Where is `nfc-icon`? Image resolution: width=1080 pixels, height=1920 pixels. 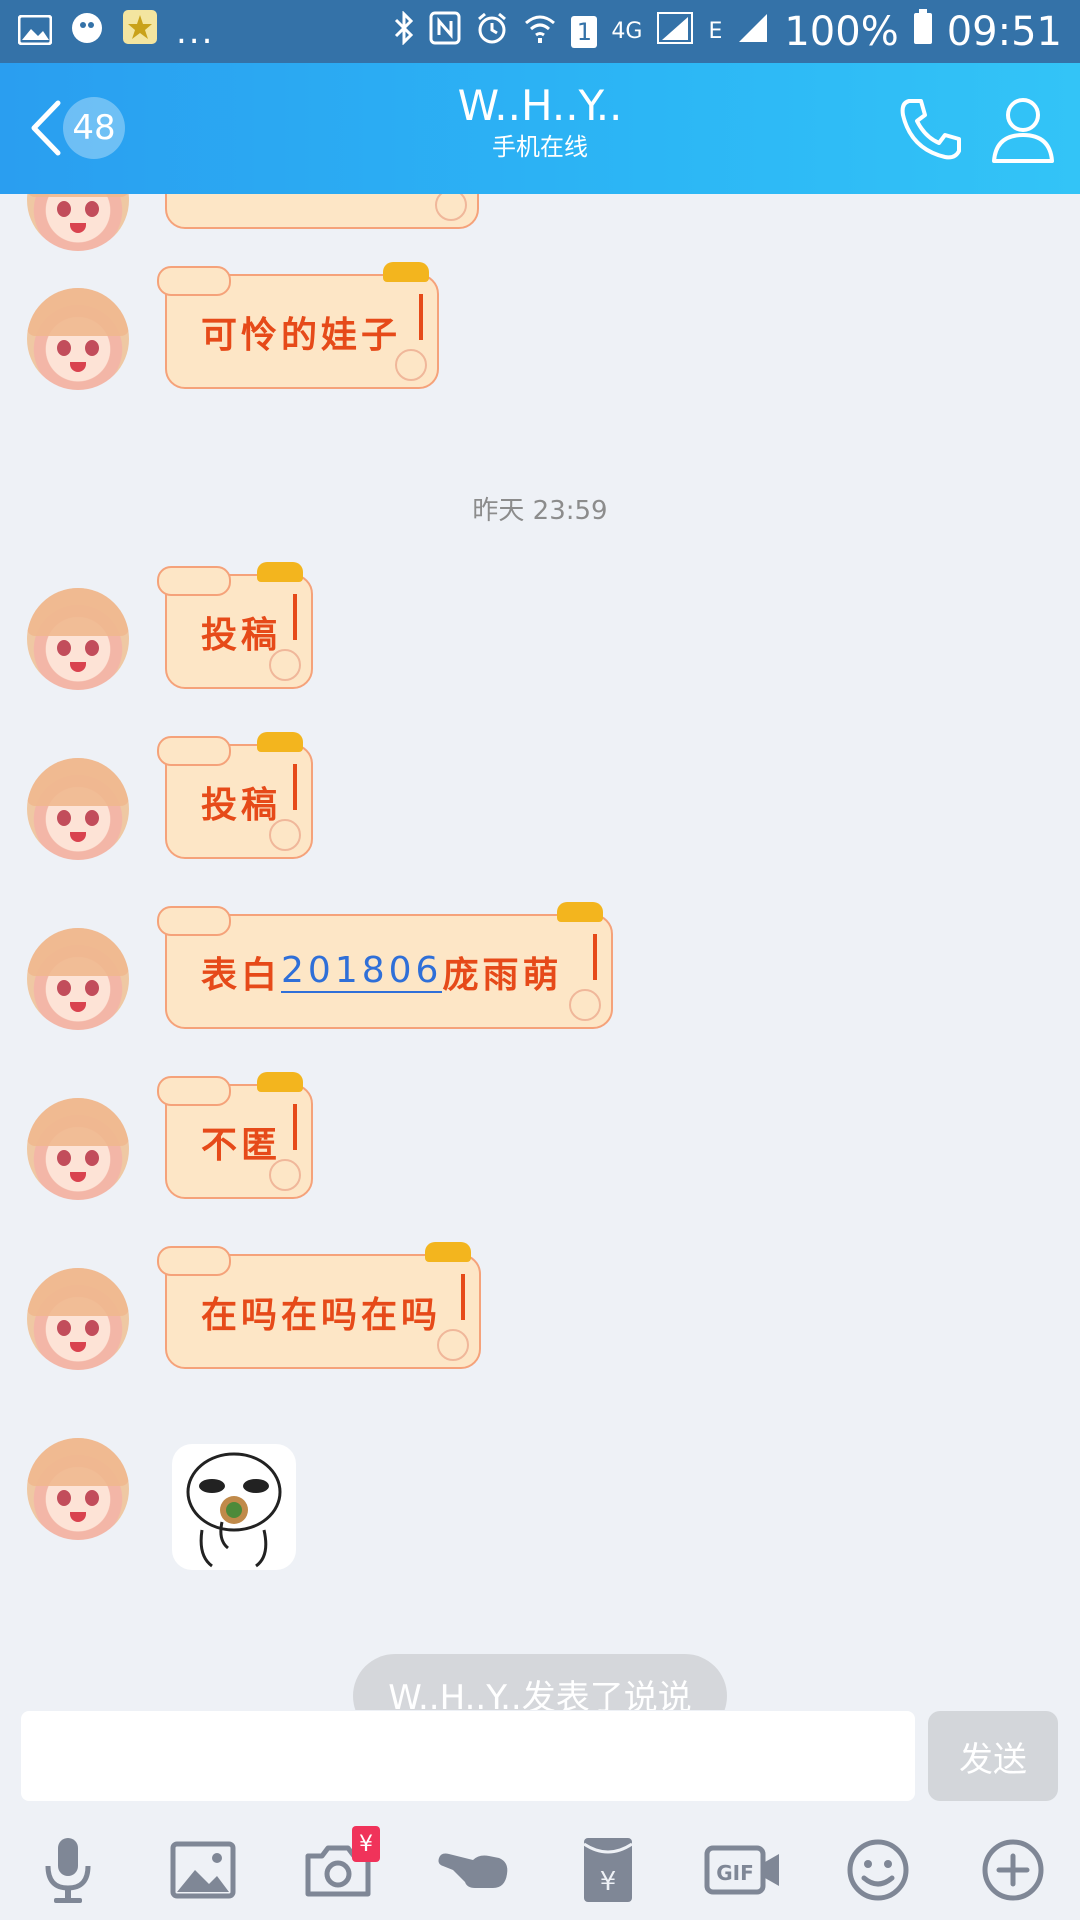 nfc-icon is located at coordinates (445, 32).